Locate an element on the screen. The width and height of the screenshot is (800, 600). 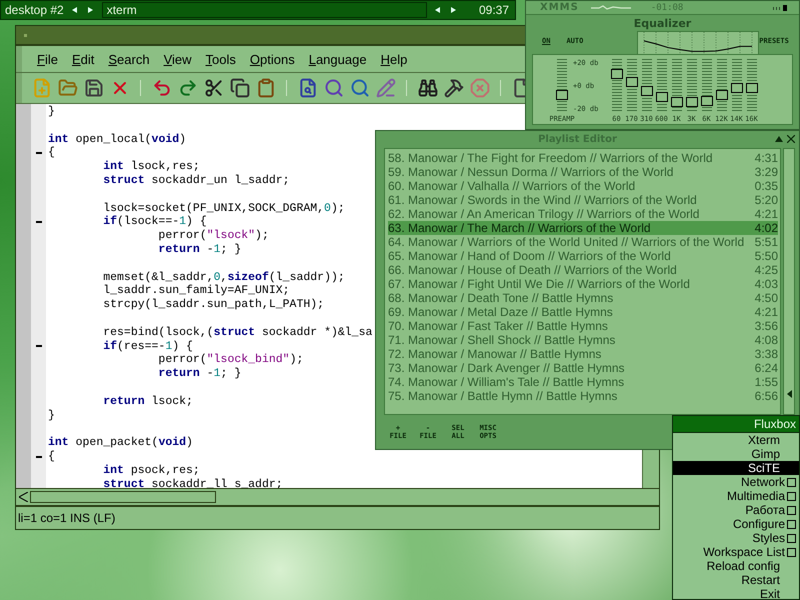
menu-entry: Configure is located at coordinates (736, 524).